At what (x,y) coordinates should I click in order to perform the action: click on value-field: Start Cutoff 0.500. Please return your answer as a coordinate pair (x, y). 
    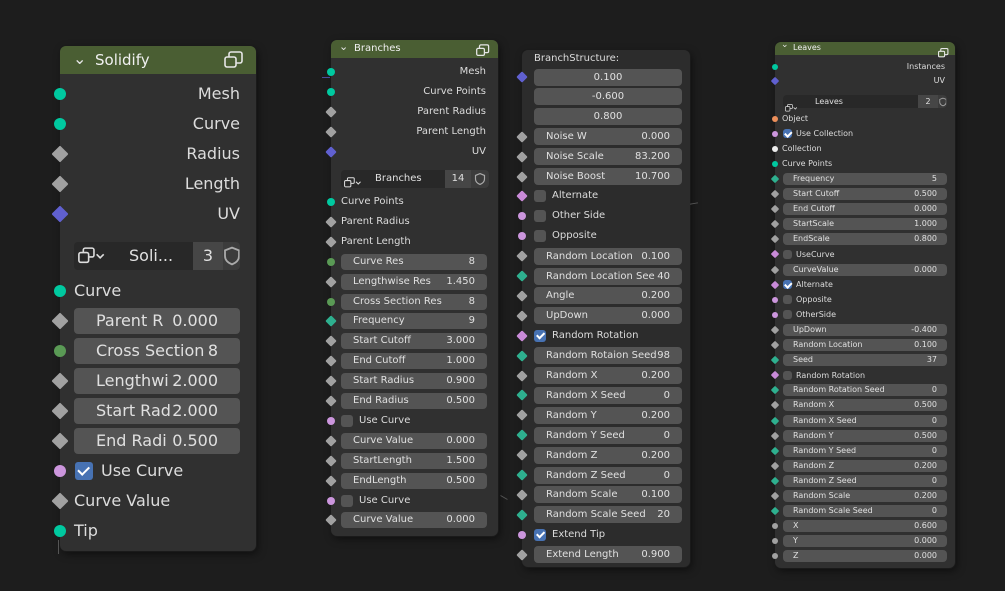
    Looking at the image, I should click on (865, 194).